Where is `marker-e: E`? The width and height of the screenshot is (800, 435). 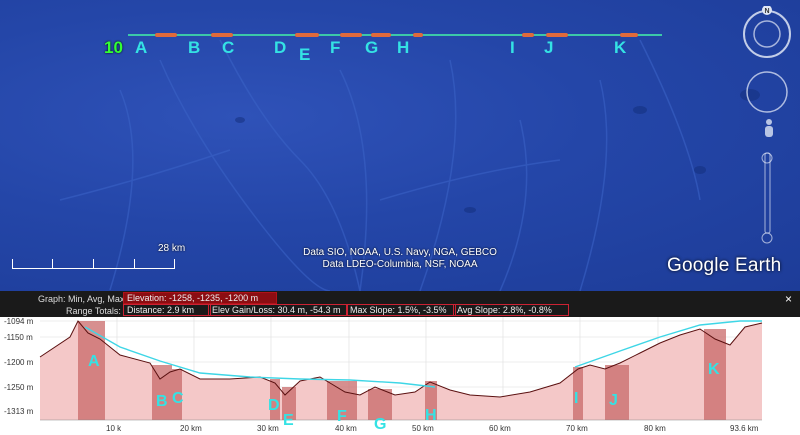
marker-e: E is located at coordinates (304, 55).